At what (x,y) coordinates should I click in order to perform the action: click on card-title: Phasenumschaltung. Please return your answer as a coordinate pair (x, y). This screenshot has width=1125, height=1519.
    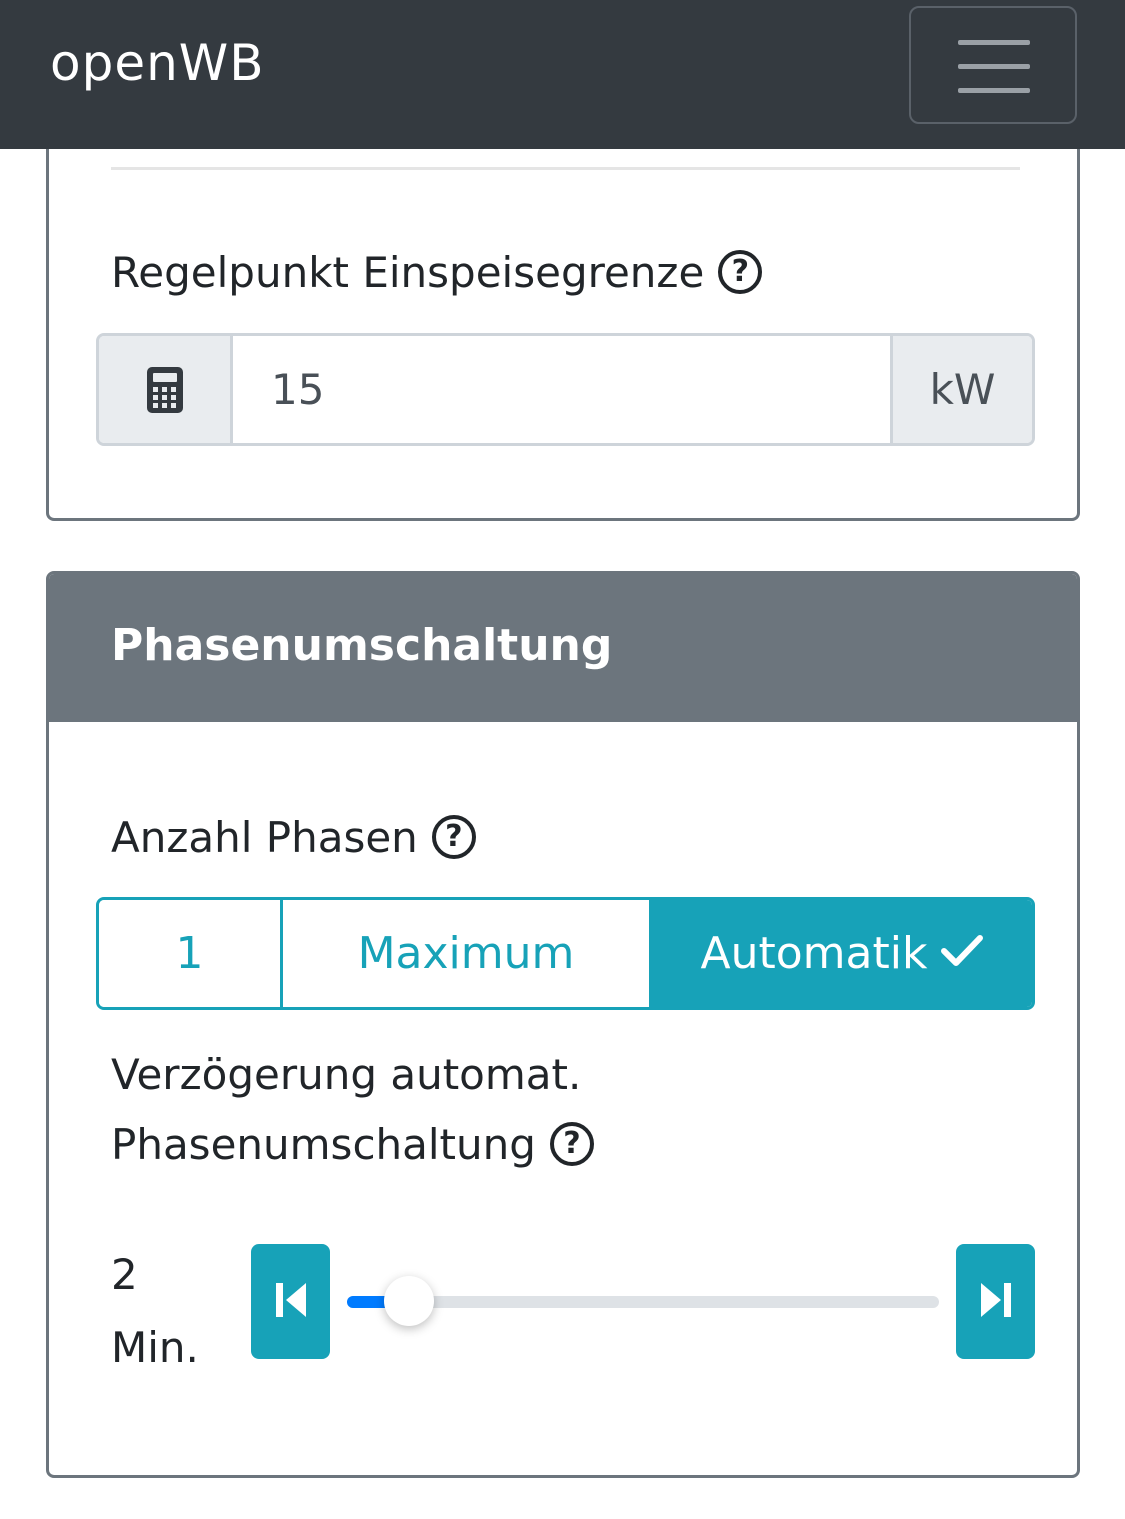
    Looking at the image, I should click on (362, 645).